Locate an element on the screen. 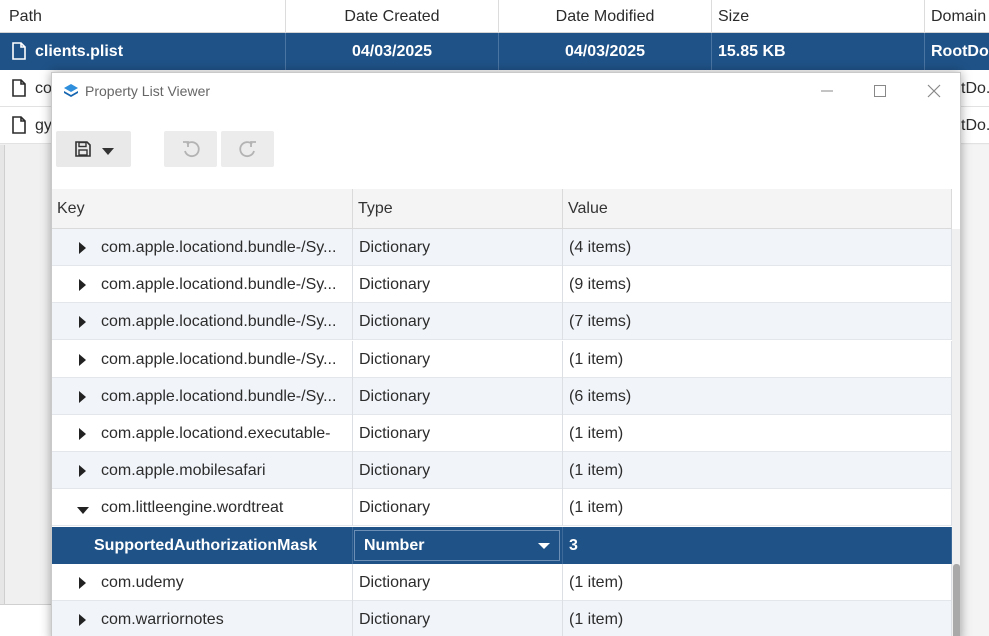 The width and height of the screenshot is (989, 636). title-bar: Property List Viewer is located at coordinates (506, 91).